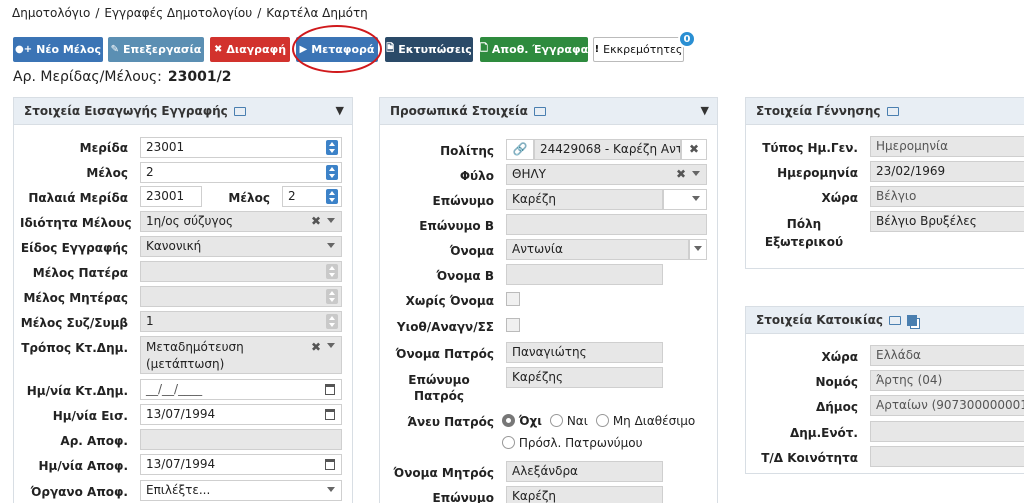 This screenshot has width=1024, height=503. Describe the element at coordinates (638, 49) in the screenshot. I see `pending-button: ! Εκκρεμότητες` at that location.